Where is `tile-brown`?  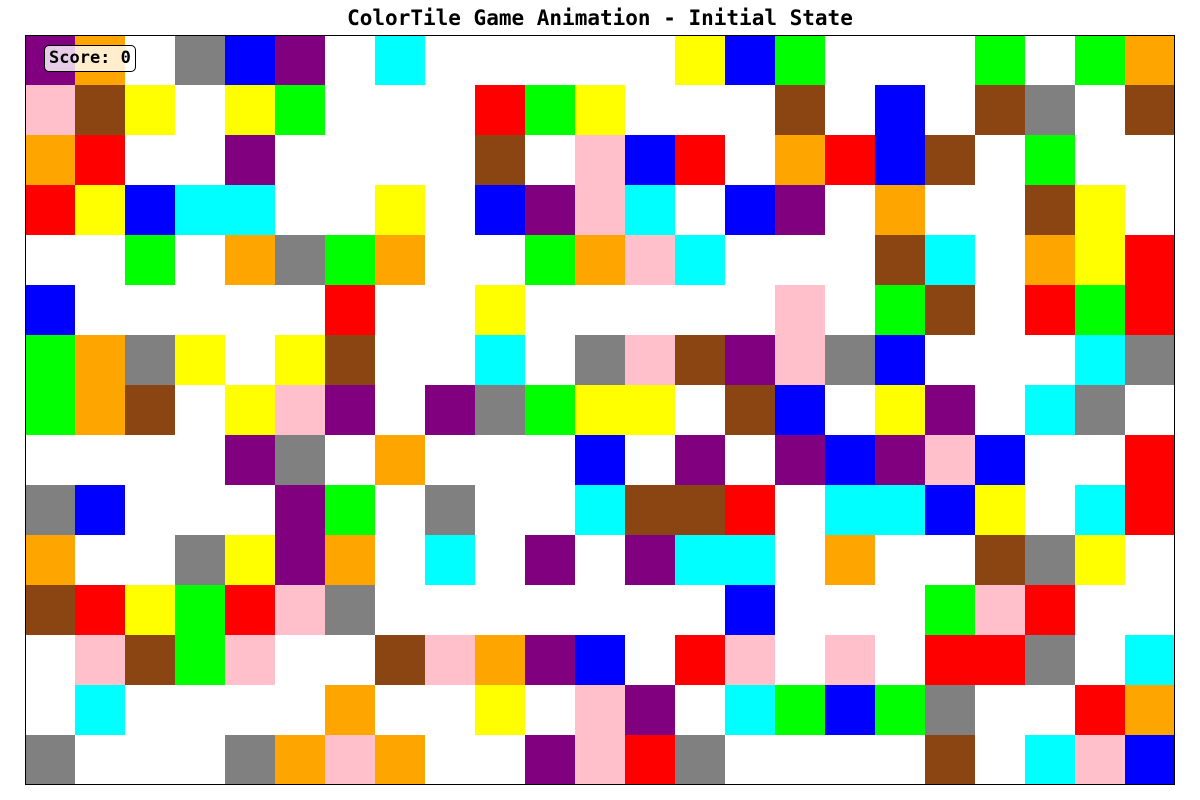
tile-brown is located at coordinates (350, 360).